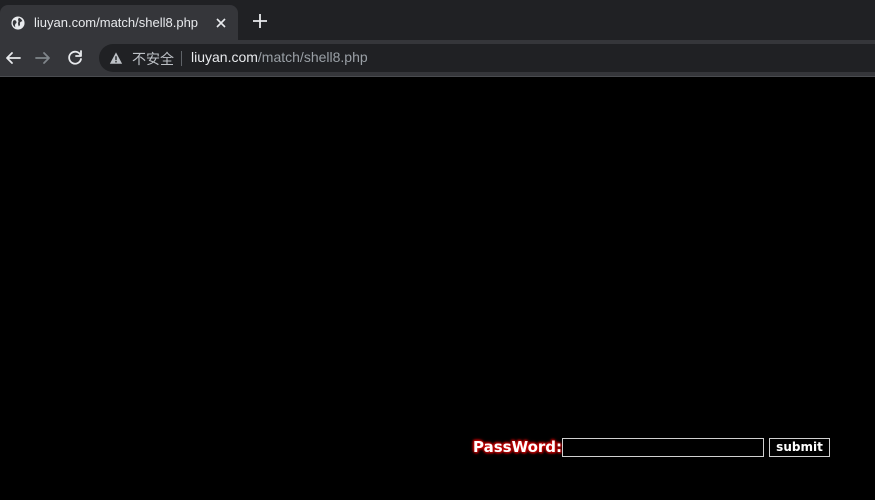  What do you see at coordinates (153, 59) in the screenshot?
I see `security-label: 不安全` at bounding box center [153, 59].